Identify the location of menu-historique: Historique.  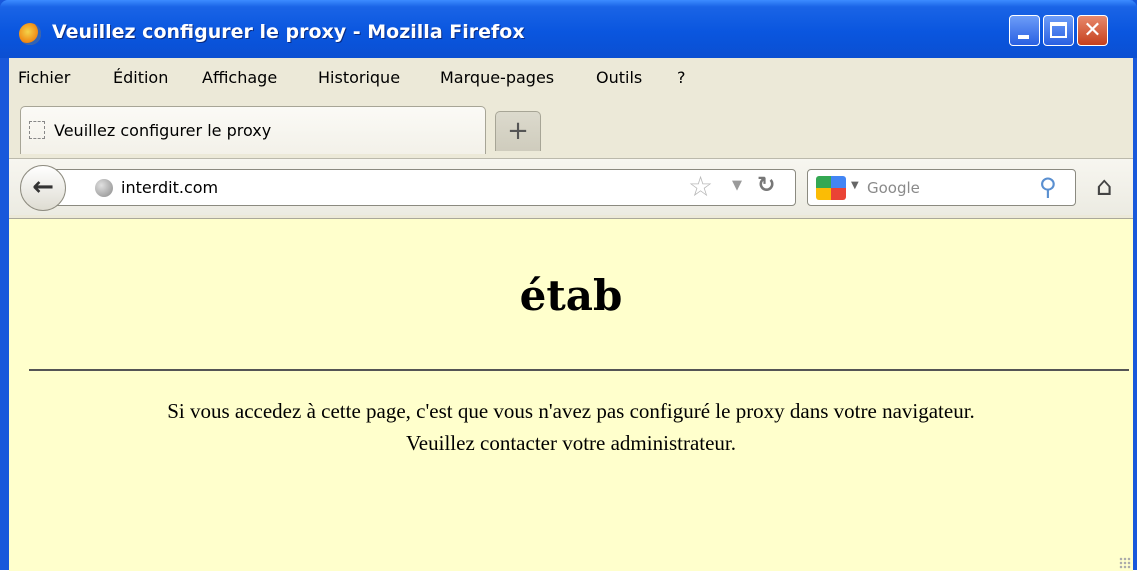
(359, 77).